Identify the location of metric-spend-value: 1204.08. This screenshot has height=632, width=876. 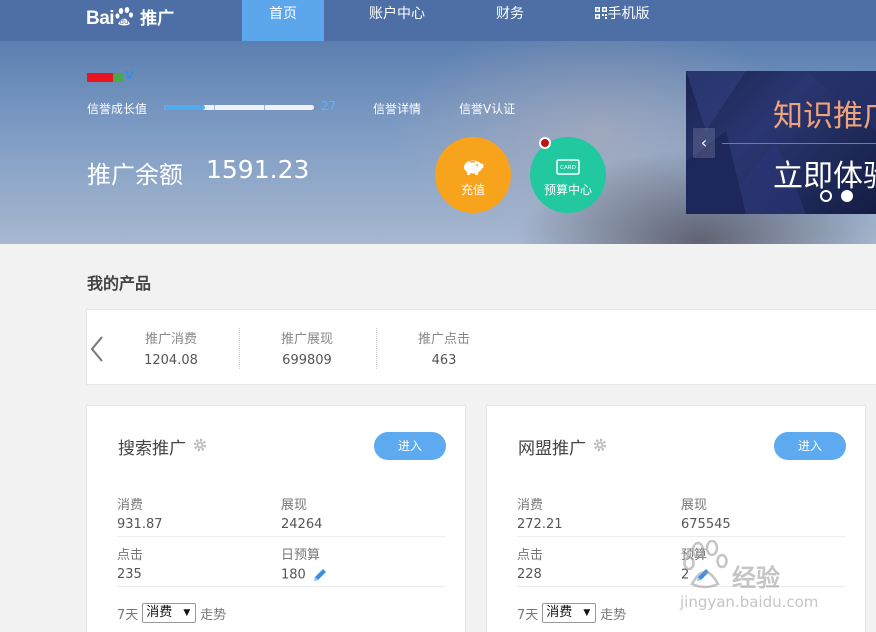
(171, 360).